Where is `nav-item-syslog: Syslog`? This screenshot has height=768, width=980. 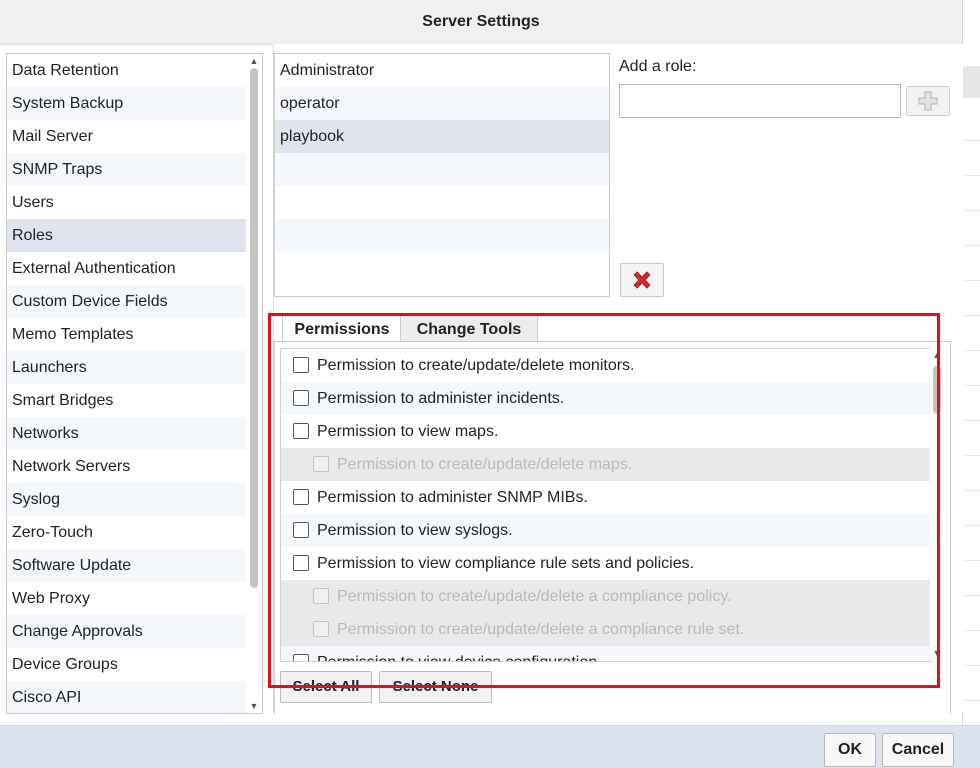
nav-item-syslog: Syslog is located at coordinates (126, 499).